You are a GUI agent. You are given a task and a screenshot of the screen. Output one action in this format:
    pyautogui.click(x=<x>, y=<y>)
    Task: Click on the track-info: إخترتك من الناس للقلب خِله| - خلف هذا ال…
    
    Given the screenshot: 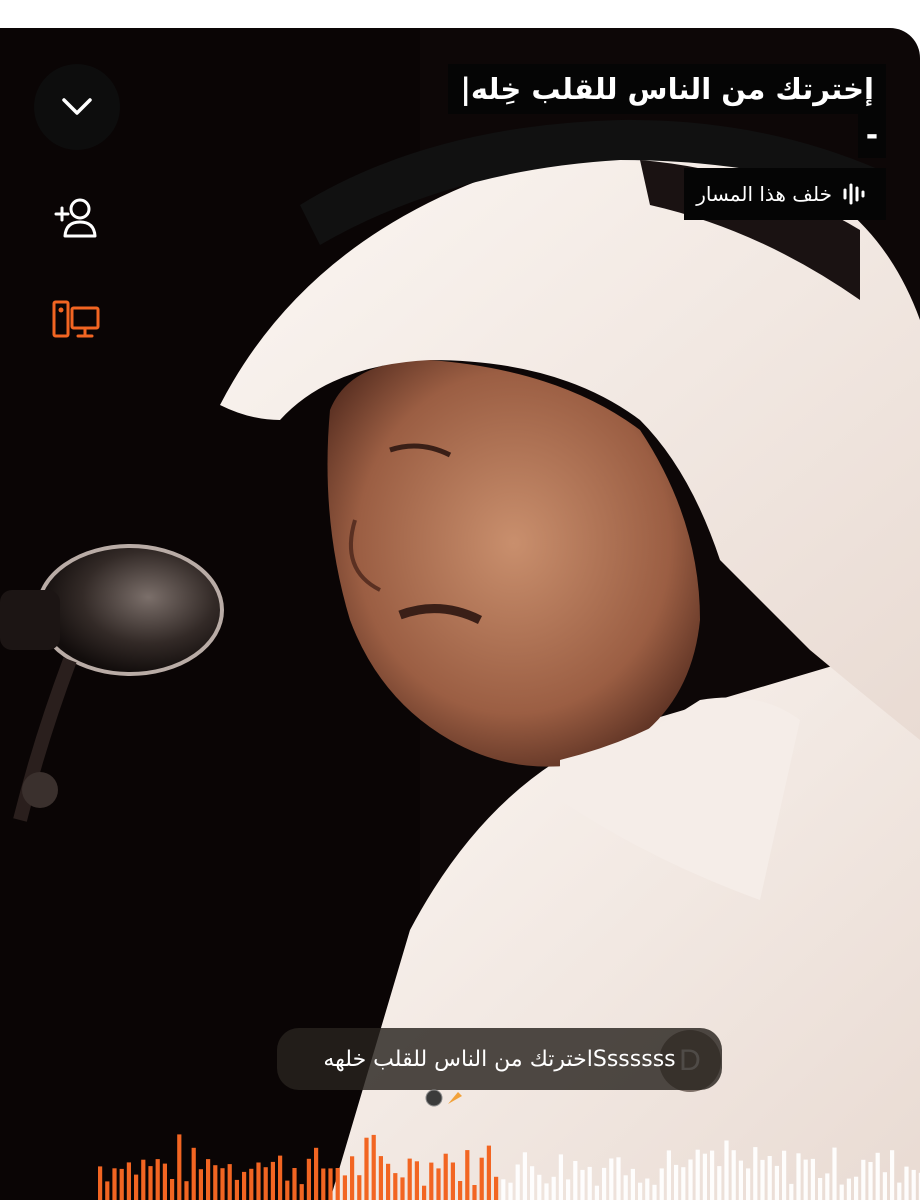 What is the action you would take?
    pyautogui.click(x=667, y=142)
    